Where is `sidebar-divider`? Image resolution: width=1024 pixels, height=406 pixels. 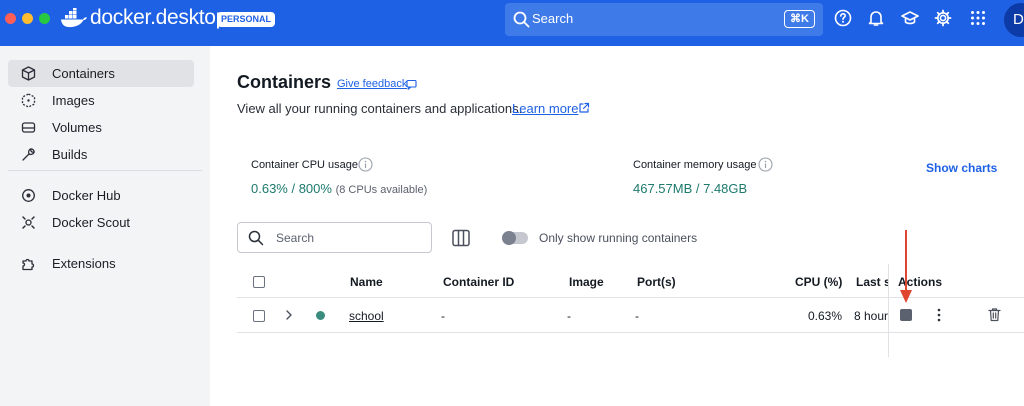
sidebar-divider is located at coordinates (105, 170).